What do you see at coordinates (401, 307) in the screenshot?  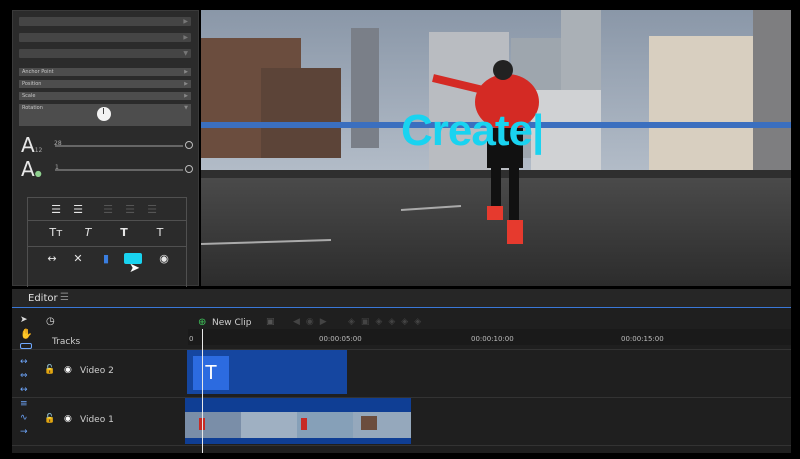 I see `tab-underline` at bounding box center [401, 307].